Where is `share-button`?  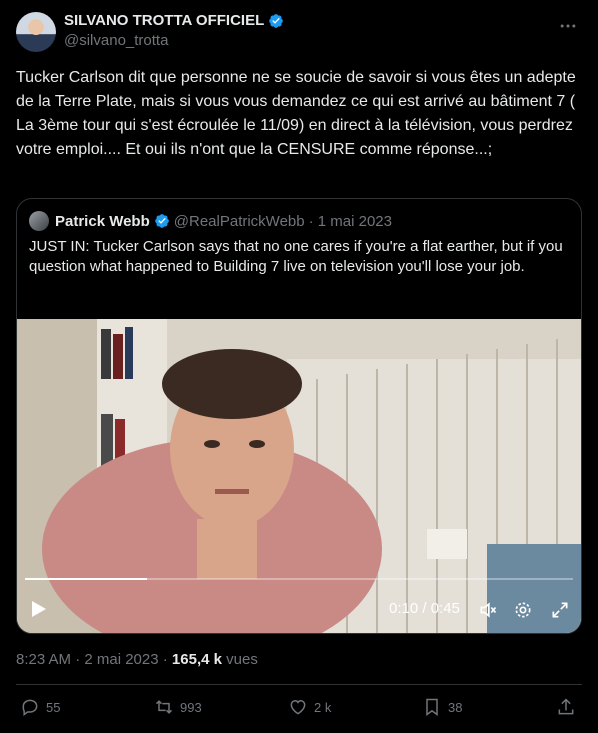
share-button is located at coordinates (566, 707).